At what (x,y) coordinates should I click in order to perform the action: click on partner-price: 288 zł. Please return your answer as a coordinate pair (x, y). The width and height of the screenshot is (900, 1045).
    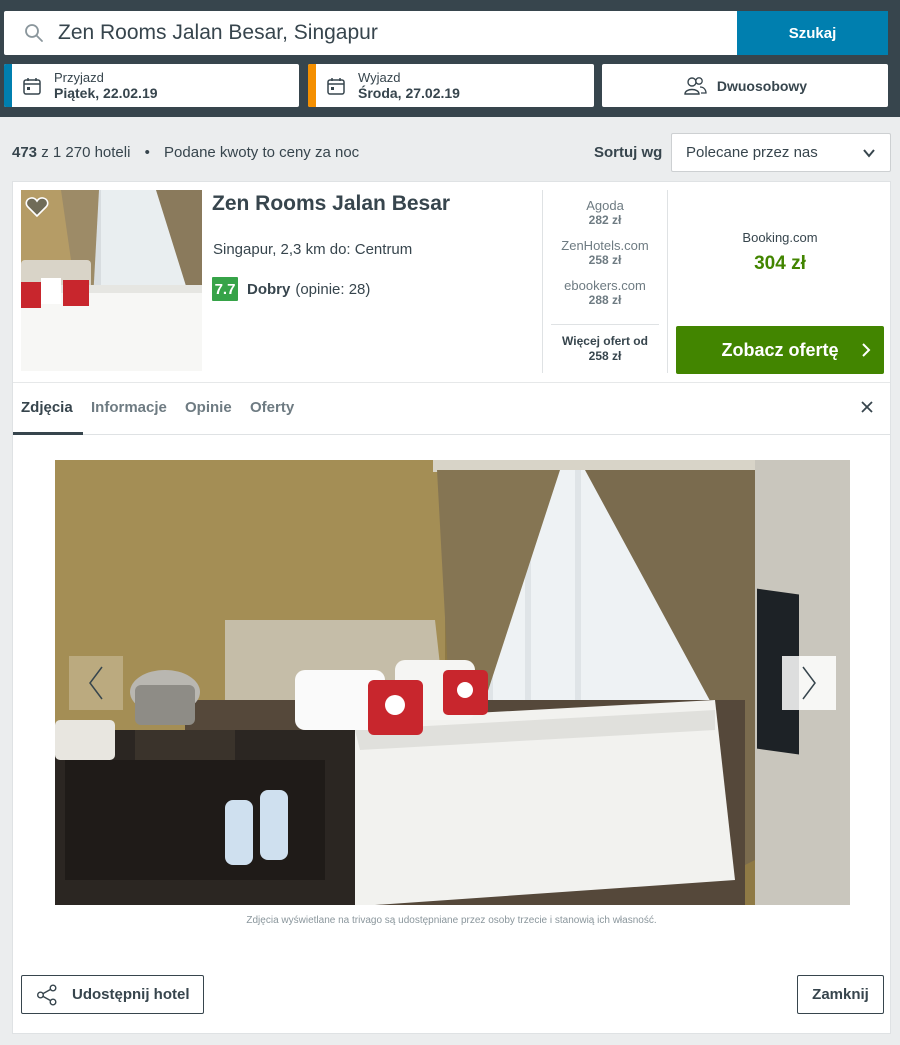
    Looking at the image, I should click on (605, 300).